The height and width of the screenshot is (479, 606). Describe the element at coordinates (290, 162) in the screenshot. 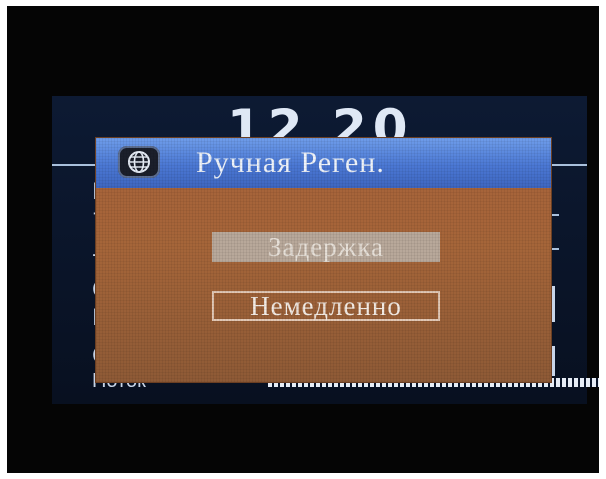

I see `dialog-title: Ручная Реген.` at that location.